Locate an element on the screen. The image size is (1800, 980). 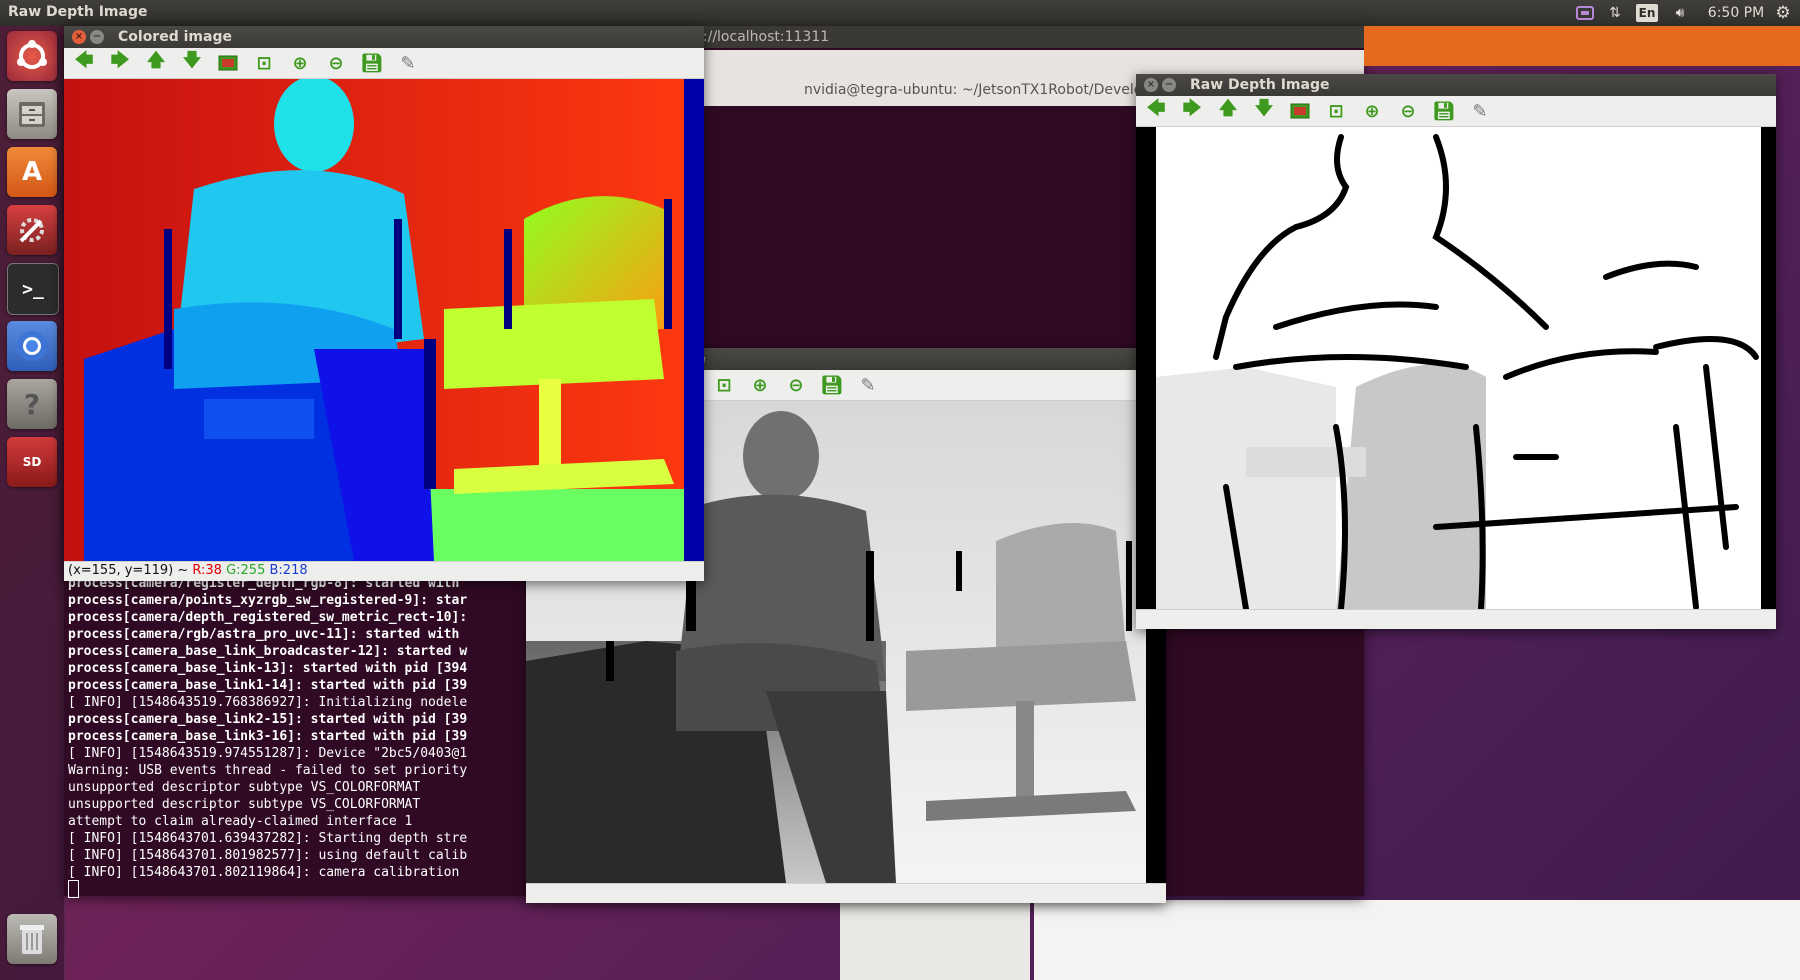
raw-depth-toolbar: 🡄 🡆 🡅 🡇 ⊡ ⊕ ⊖ 💾︎ ✎ is located at coordinates (1456, 111).